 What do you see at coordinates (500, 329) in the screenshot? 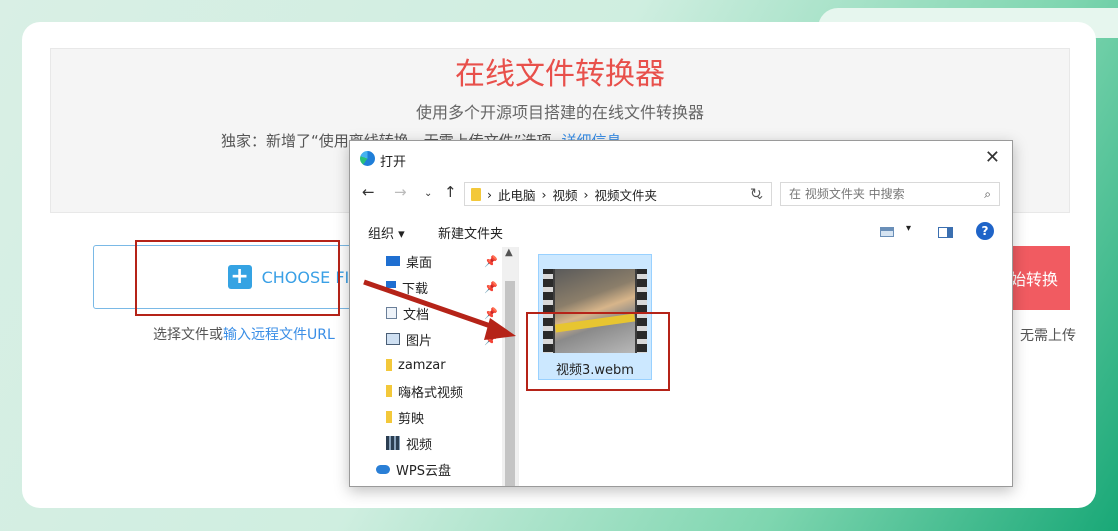
I see `arrow-head` at bounding box center [500, 329].